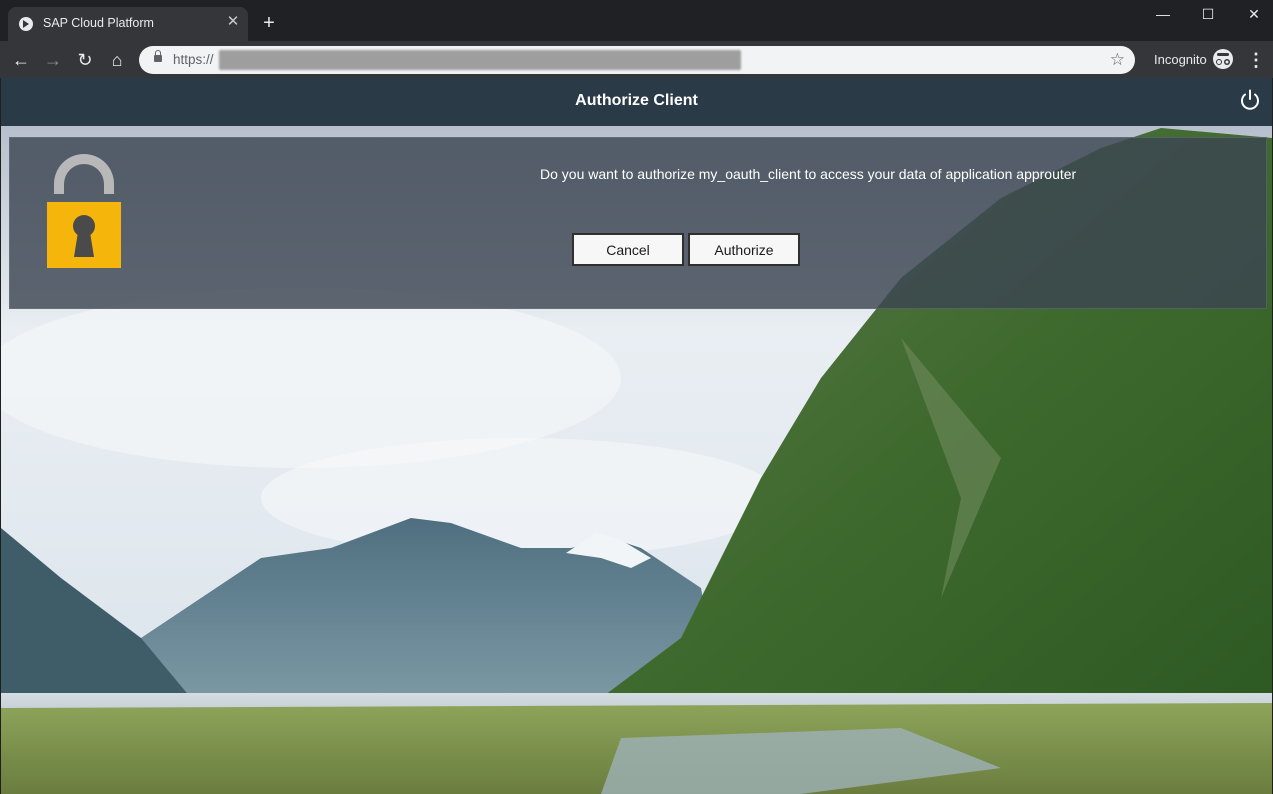 This screenshot has height=794, width=1273. Describe the element at coordinates (1223, 59) in the screenshot. I see `incognito-icon` at that location.